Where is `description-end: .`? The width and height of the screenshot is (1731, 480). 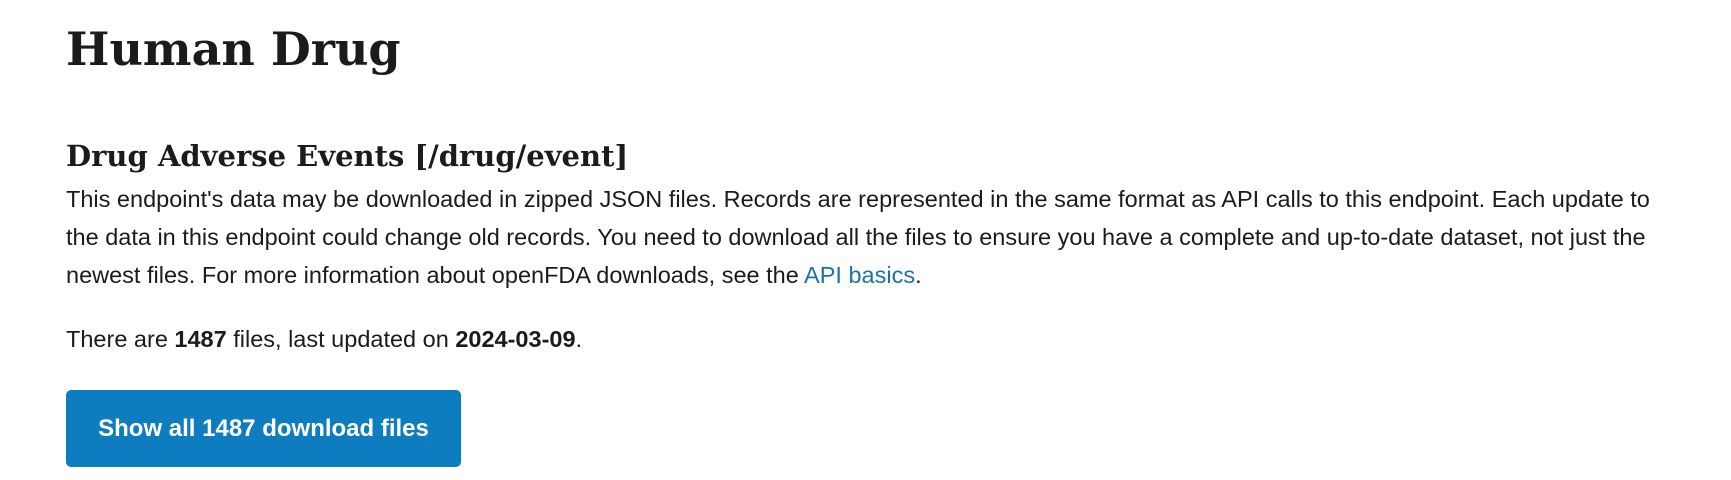
description-end: . is located at coordinates (918, 275).